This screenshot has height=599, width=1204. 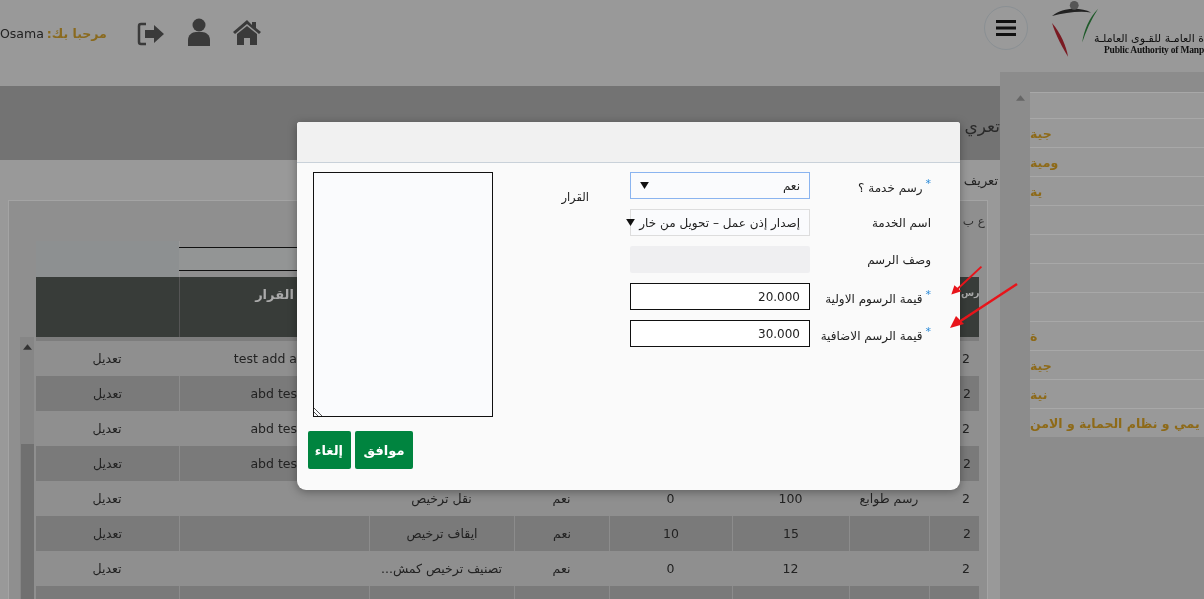 What do you see at coordinates (671, 533) in the screenshot?
I see `table-cell: 10` at bounding box center [671, 533].